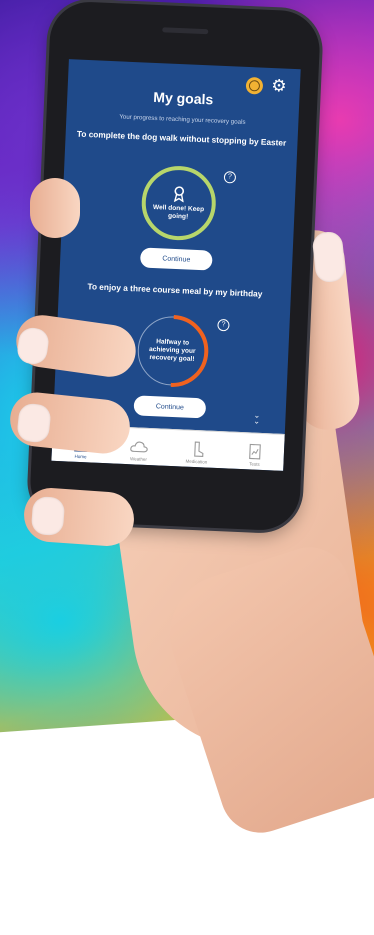 This screenshot has height=935, width=374. Describe the element at coordinates (170, 407) in the screenshot. I see `goal-2-continue-button: Continue` at that location.